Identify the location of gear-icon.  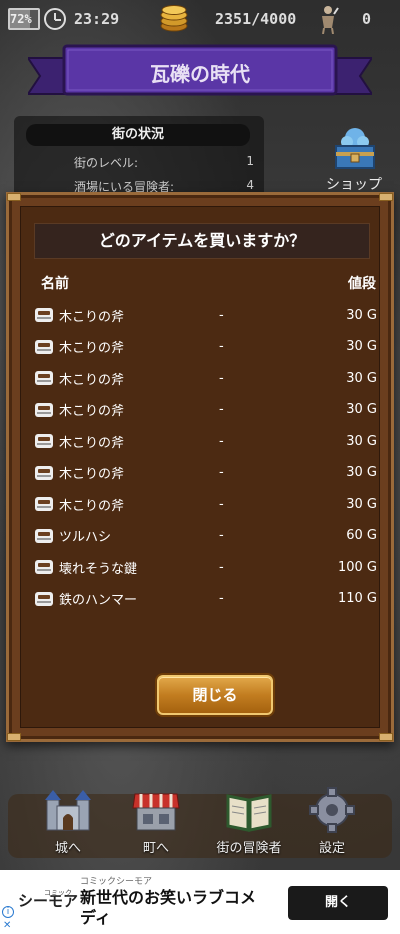
(332, 810).